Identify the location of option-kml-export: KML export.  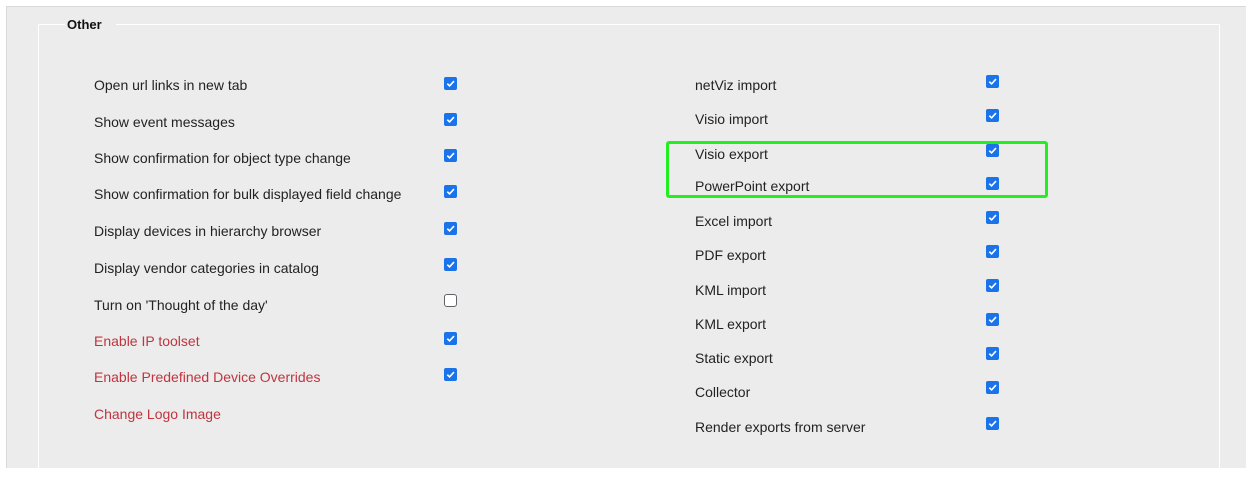
(730, 324).